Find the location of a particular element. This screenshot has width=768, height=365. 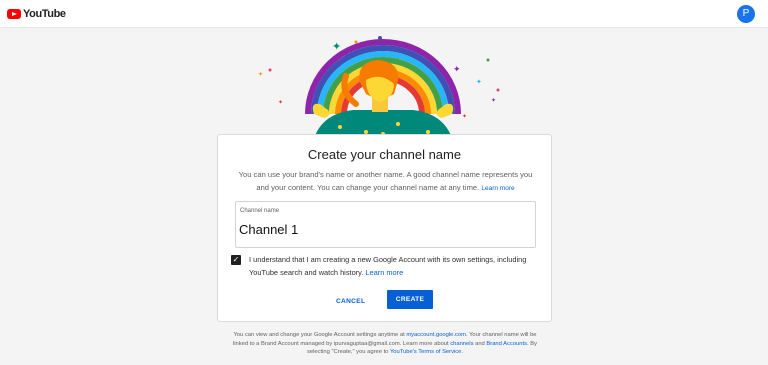

dialog-title: Create your channel name is located at coordinates (384, 154).